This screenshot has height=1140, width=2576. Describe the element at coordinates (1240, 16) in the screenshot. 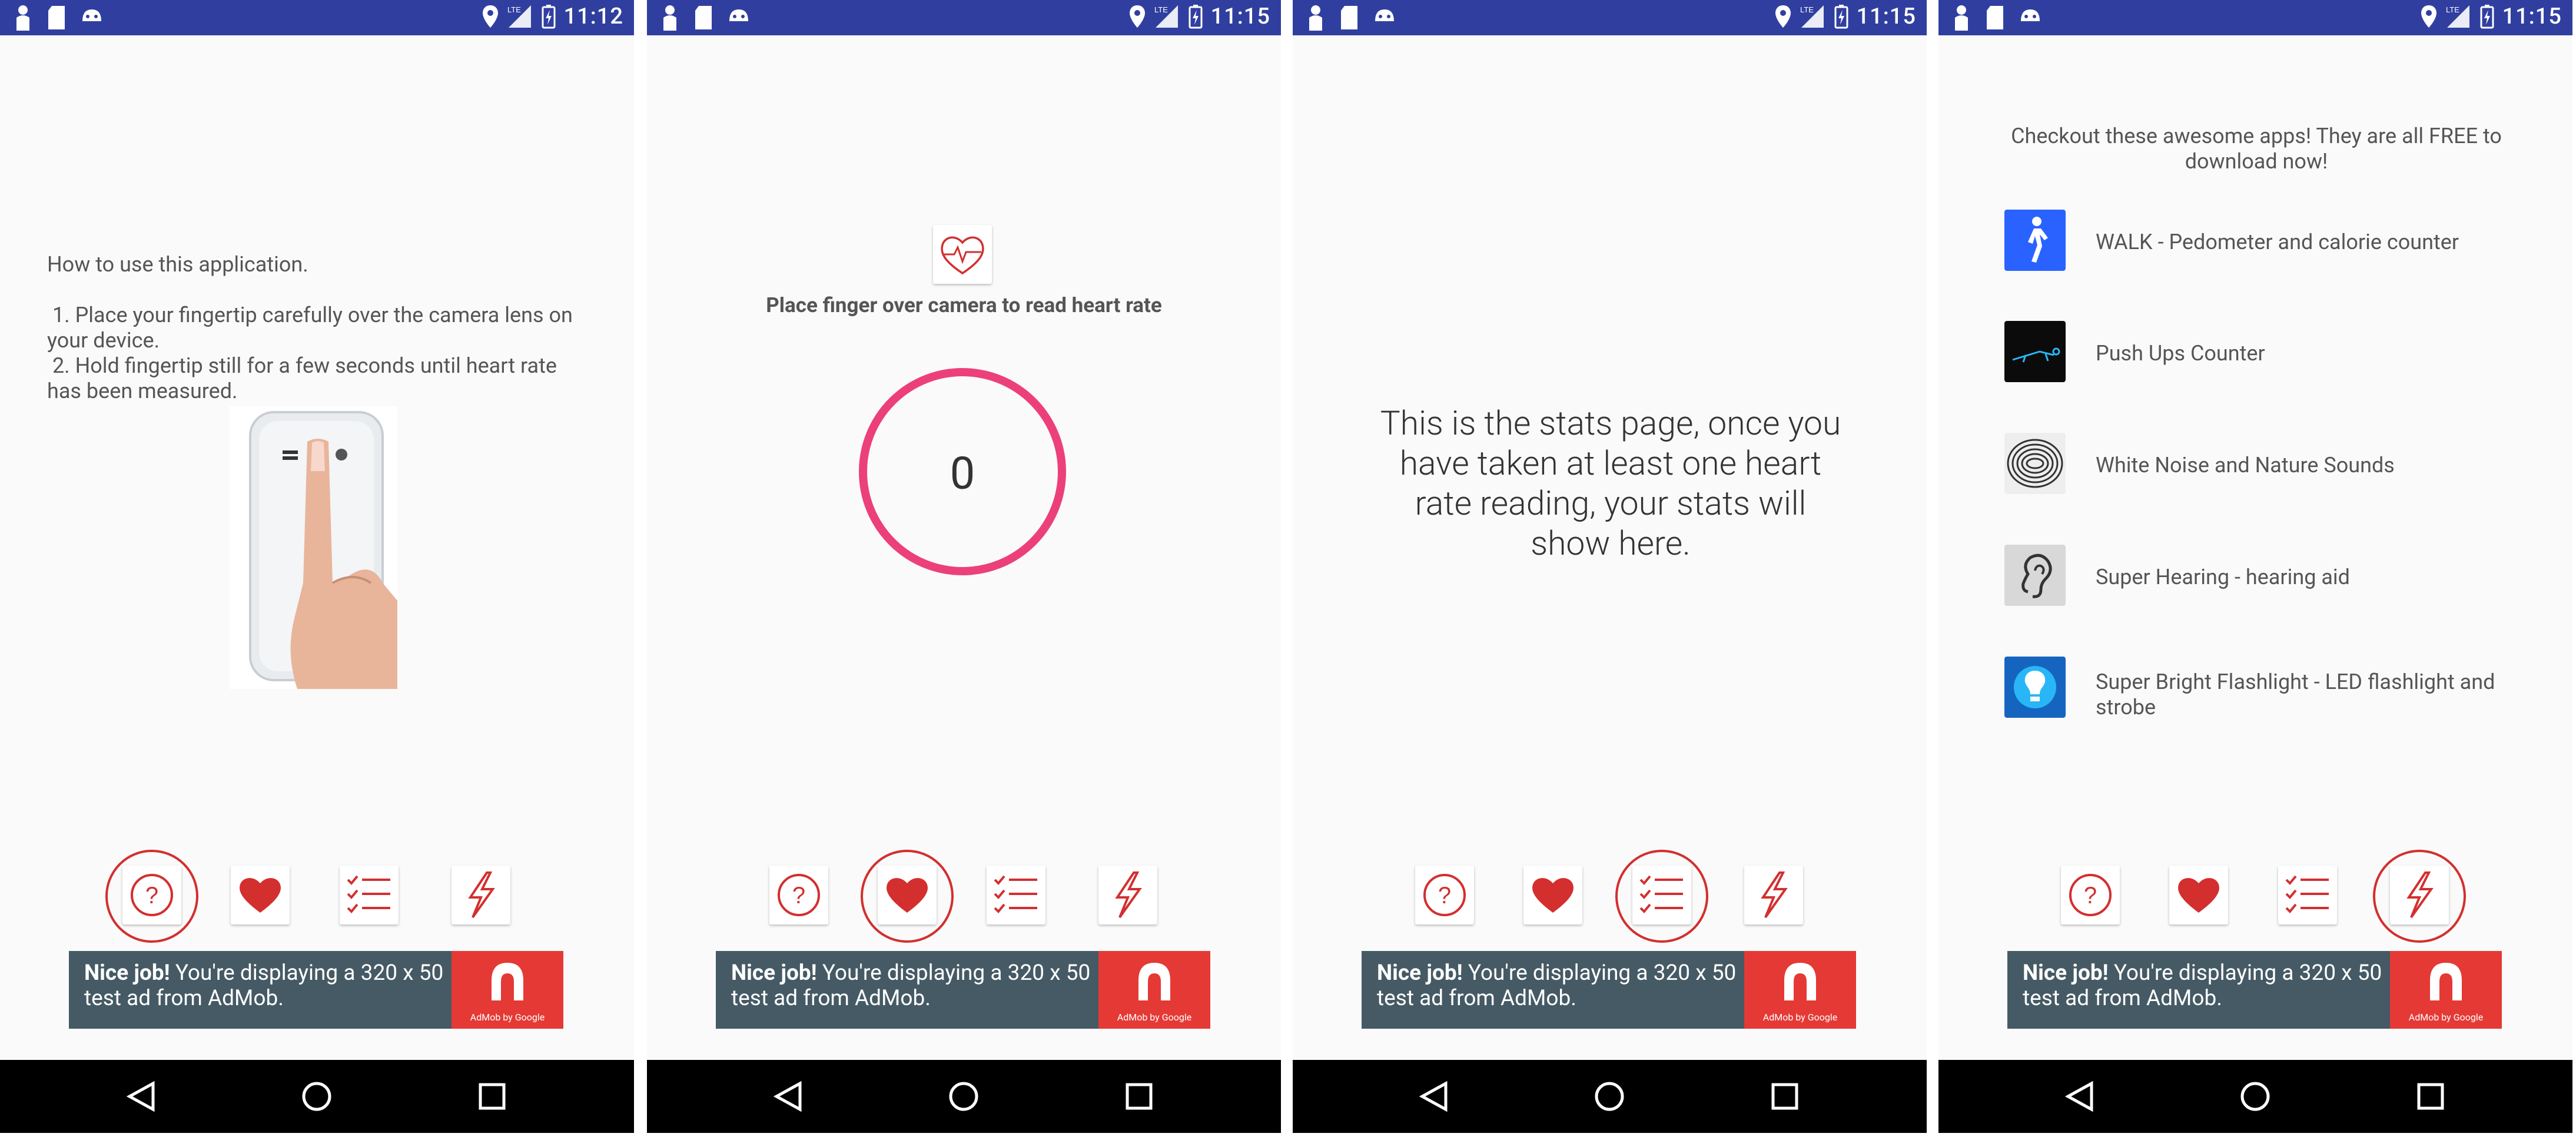

I see `clock: 11:15` at that location.